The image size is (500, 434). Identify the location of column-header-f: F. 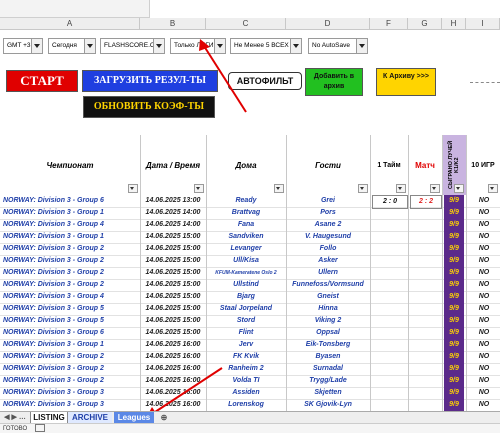
(389, 24).